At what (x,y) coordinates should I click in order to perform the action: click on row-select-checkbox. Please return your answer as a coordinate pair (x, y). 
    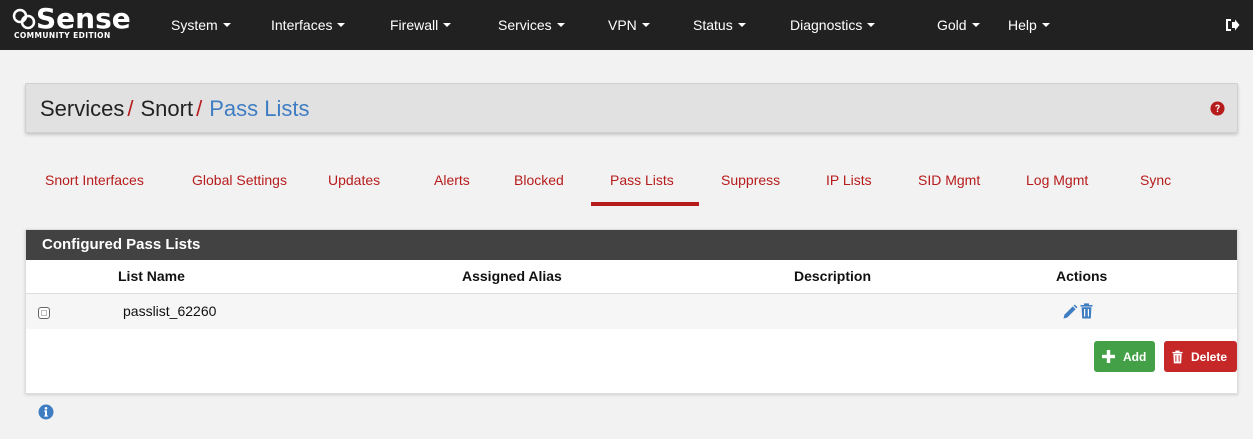
    Looking at the image, I should click on (44, 313).